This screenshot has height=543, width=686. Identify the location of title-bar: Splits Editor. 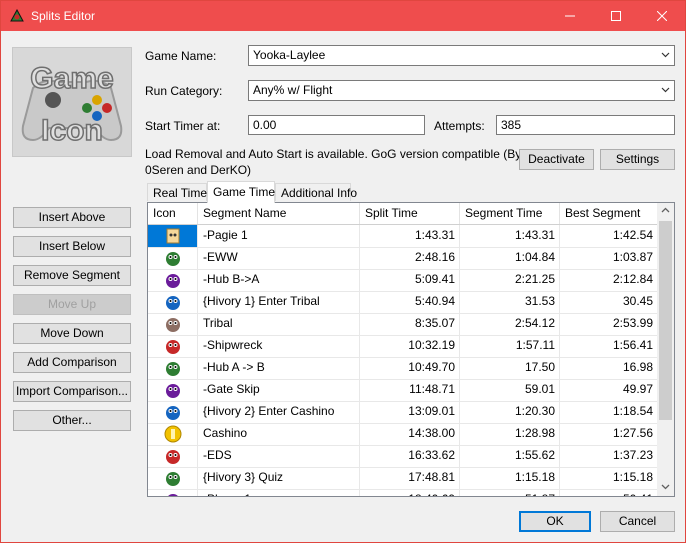
(343, 16).